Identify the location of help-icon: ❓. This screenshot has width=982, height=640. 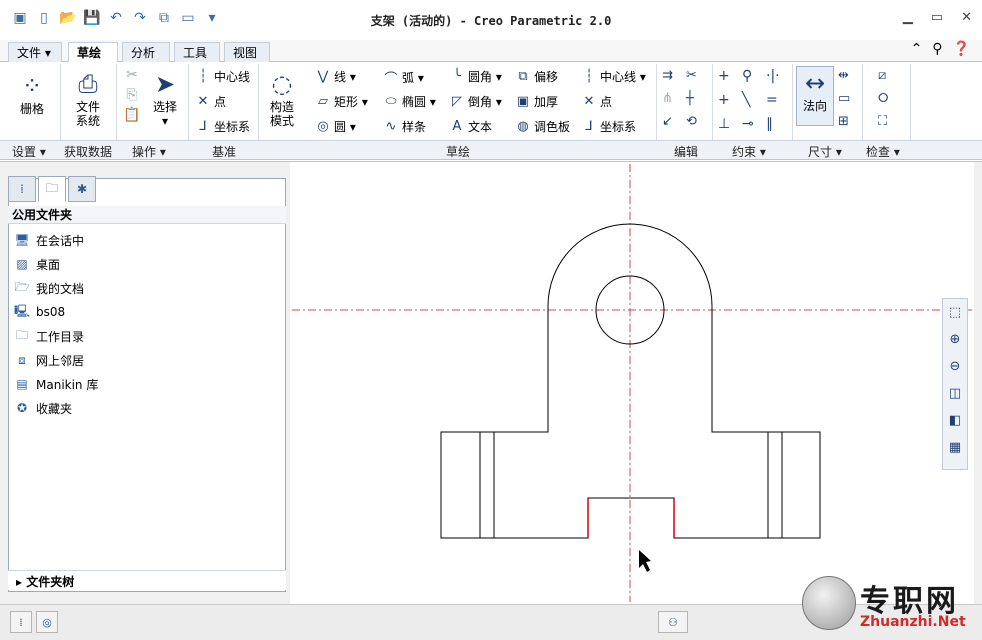
(961, 49).